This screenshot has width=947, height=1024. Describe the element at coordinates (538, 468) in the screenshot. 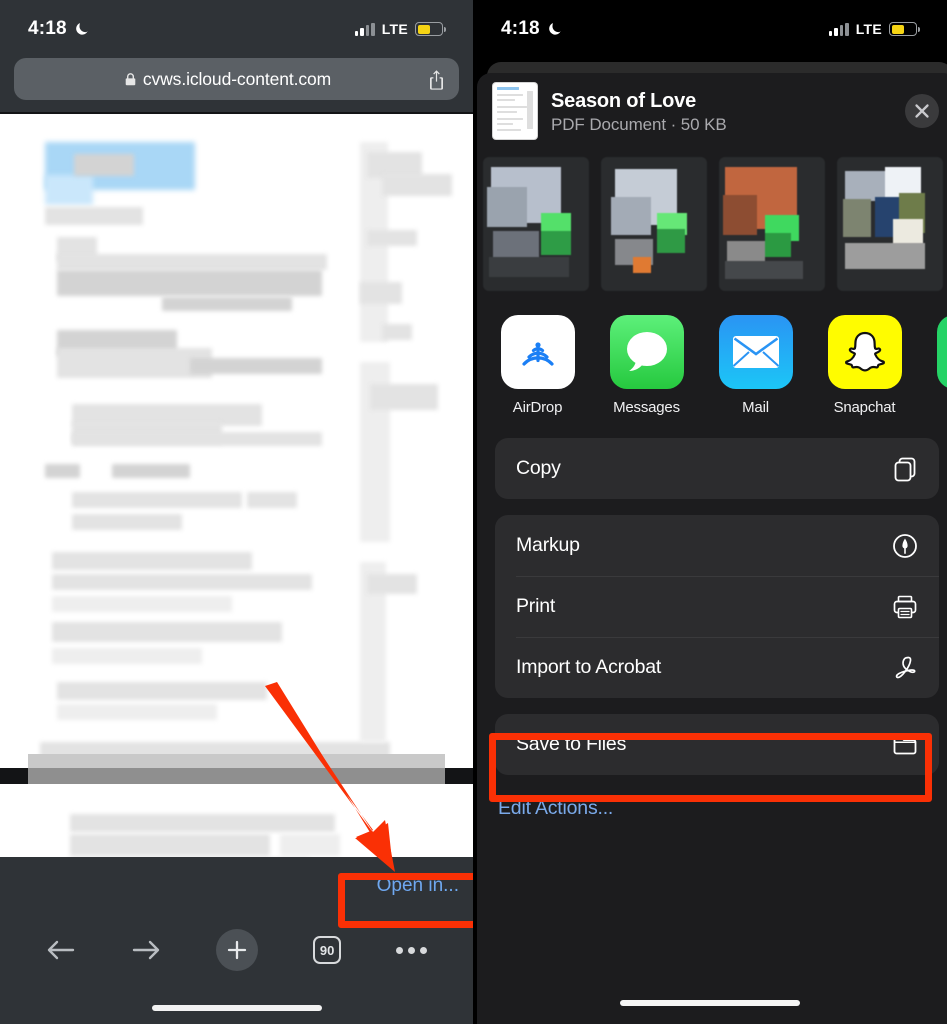

I see `action-label: Copy` at that location.